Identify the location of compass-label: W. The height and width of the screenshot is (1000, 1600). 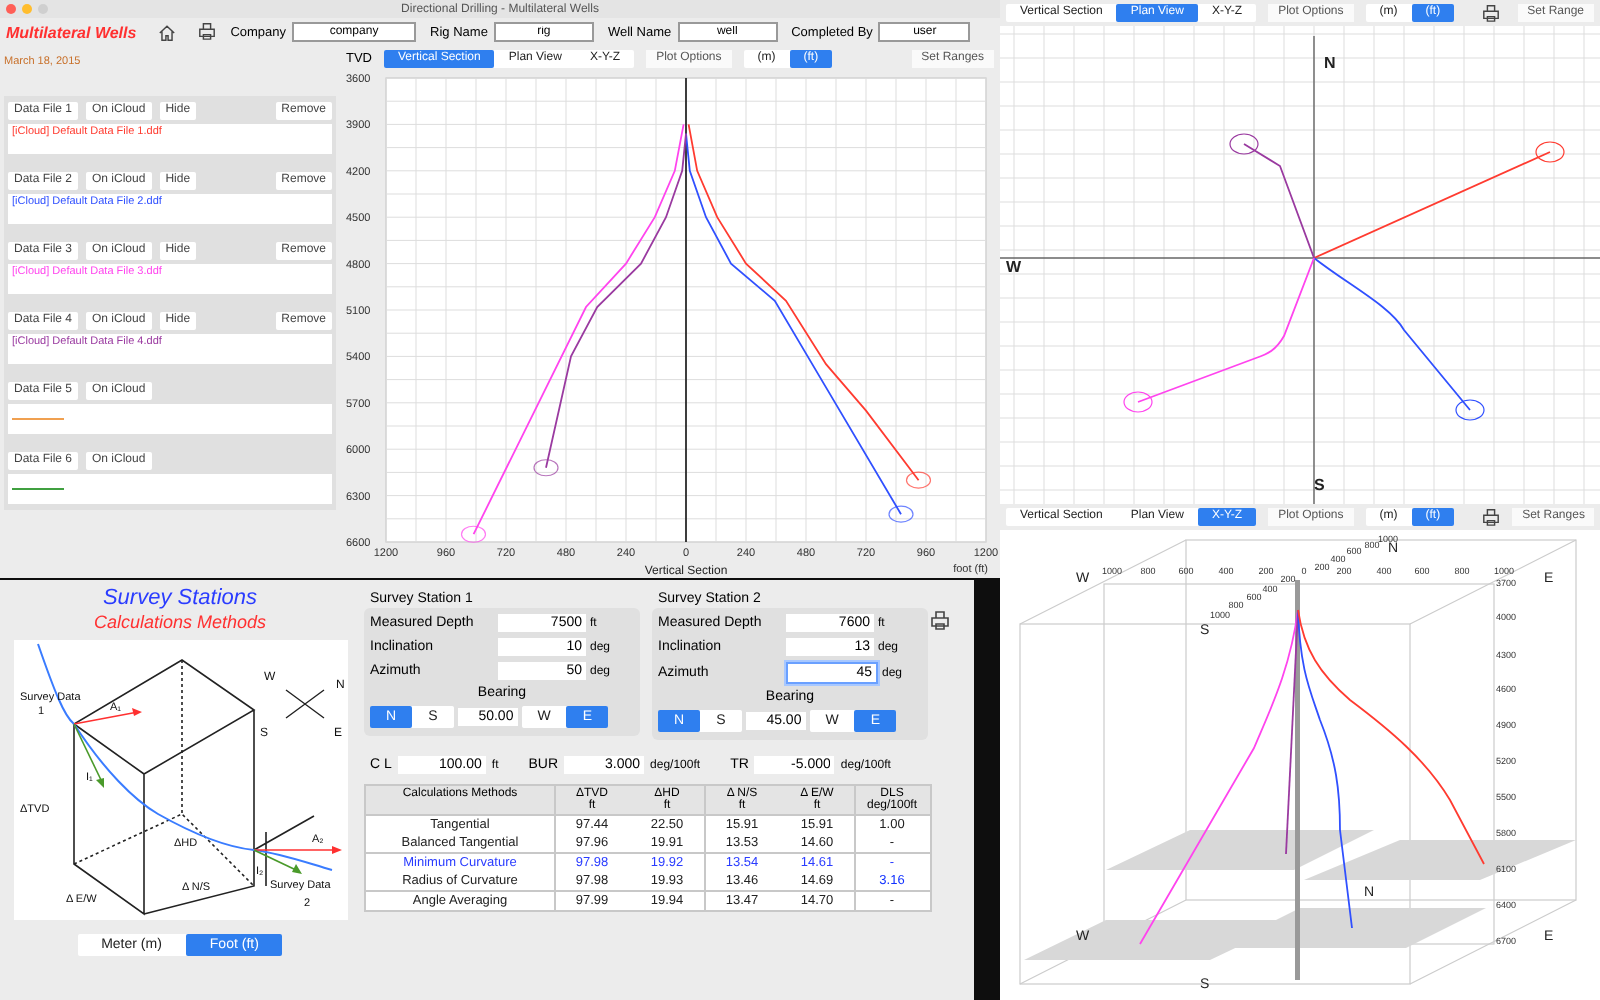
(1014, 267).